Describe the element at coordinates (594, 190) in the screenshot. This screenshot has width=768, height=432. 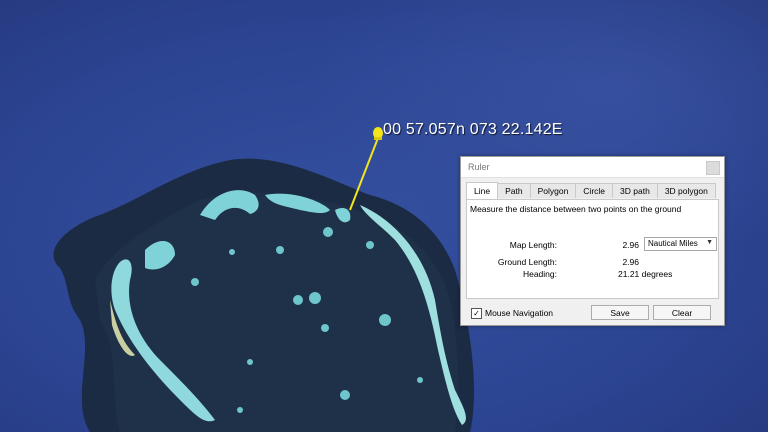
I see `tab-circle: Circle` at that location.